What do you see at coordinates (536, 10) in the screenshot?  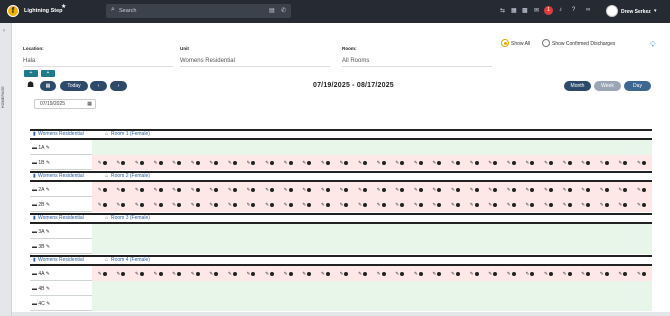 I see `chat-icon: ✉` at bounding box center [536, 10].